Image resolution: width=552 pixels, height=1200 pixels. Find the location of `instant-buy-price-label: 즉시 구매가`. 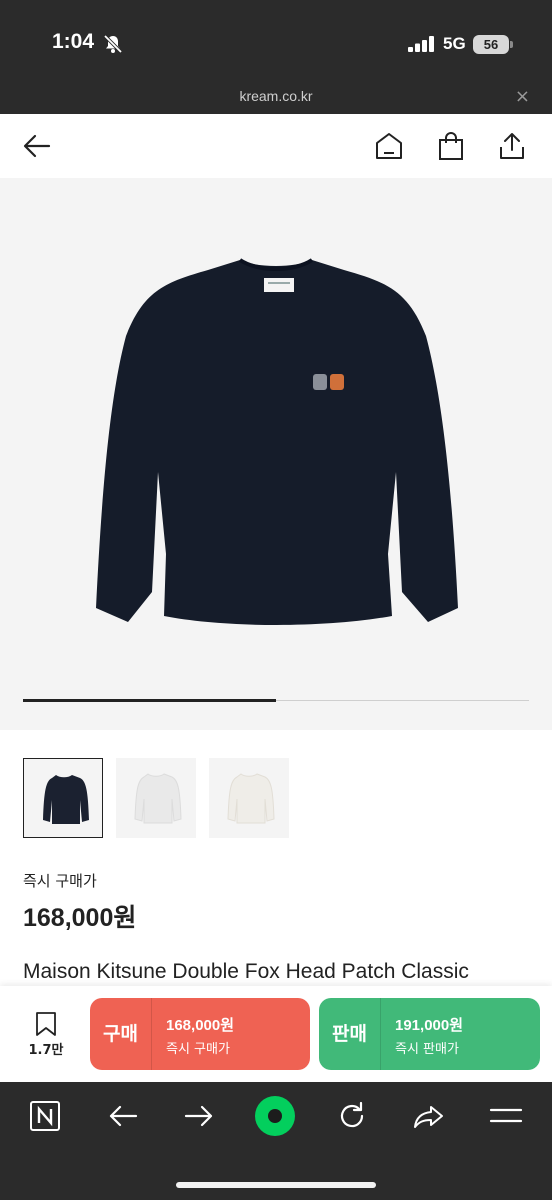

instant-buy-price-label: 즉시 구매가 is located at coordinates (60, 881).